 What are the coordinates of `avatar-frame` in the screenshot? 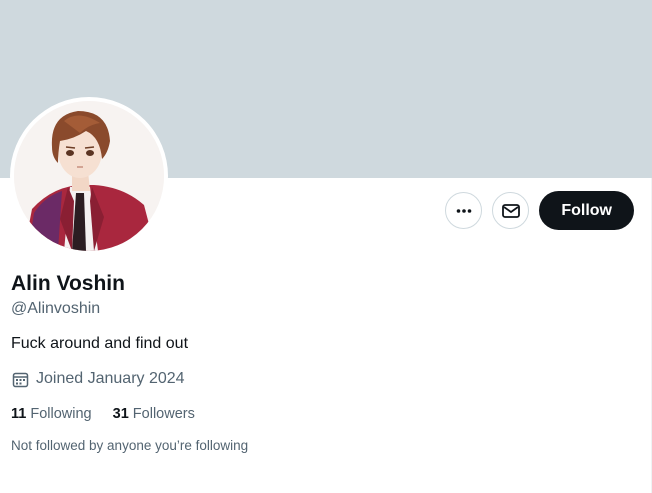 It's located at (89, 176).